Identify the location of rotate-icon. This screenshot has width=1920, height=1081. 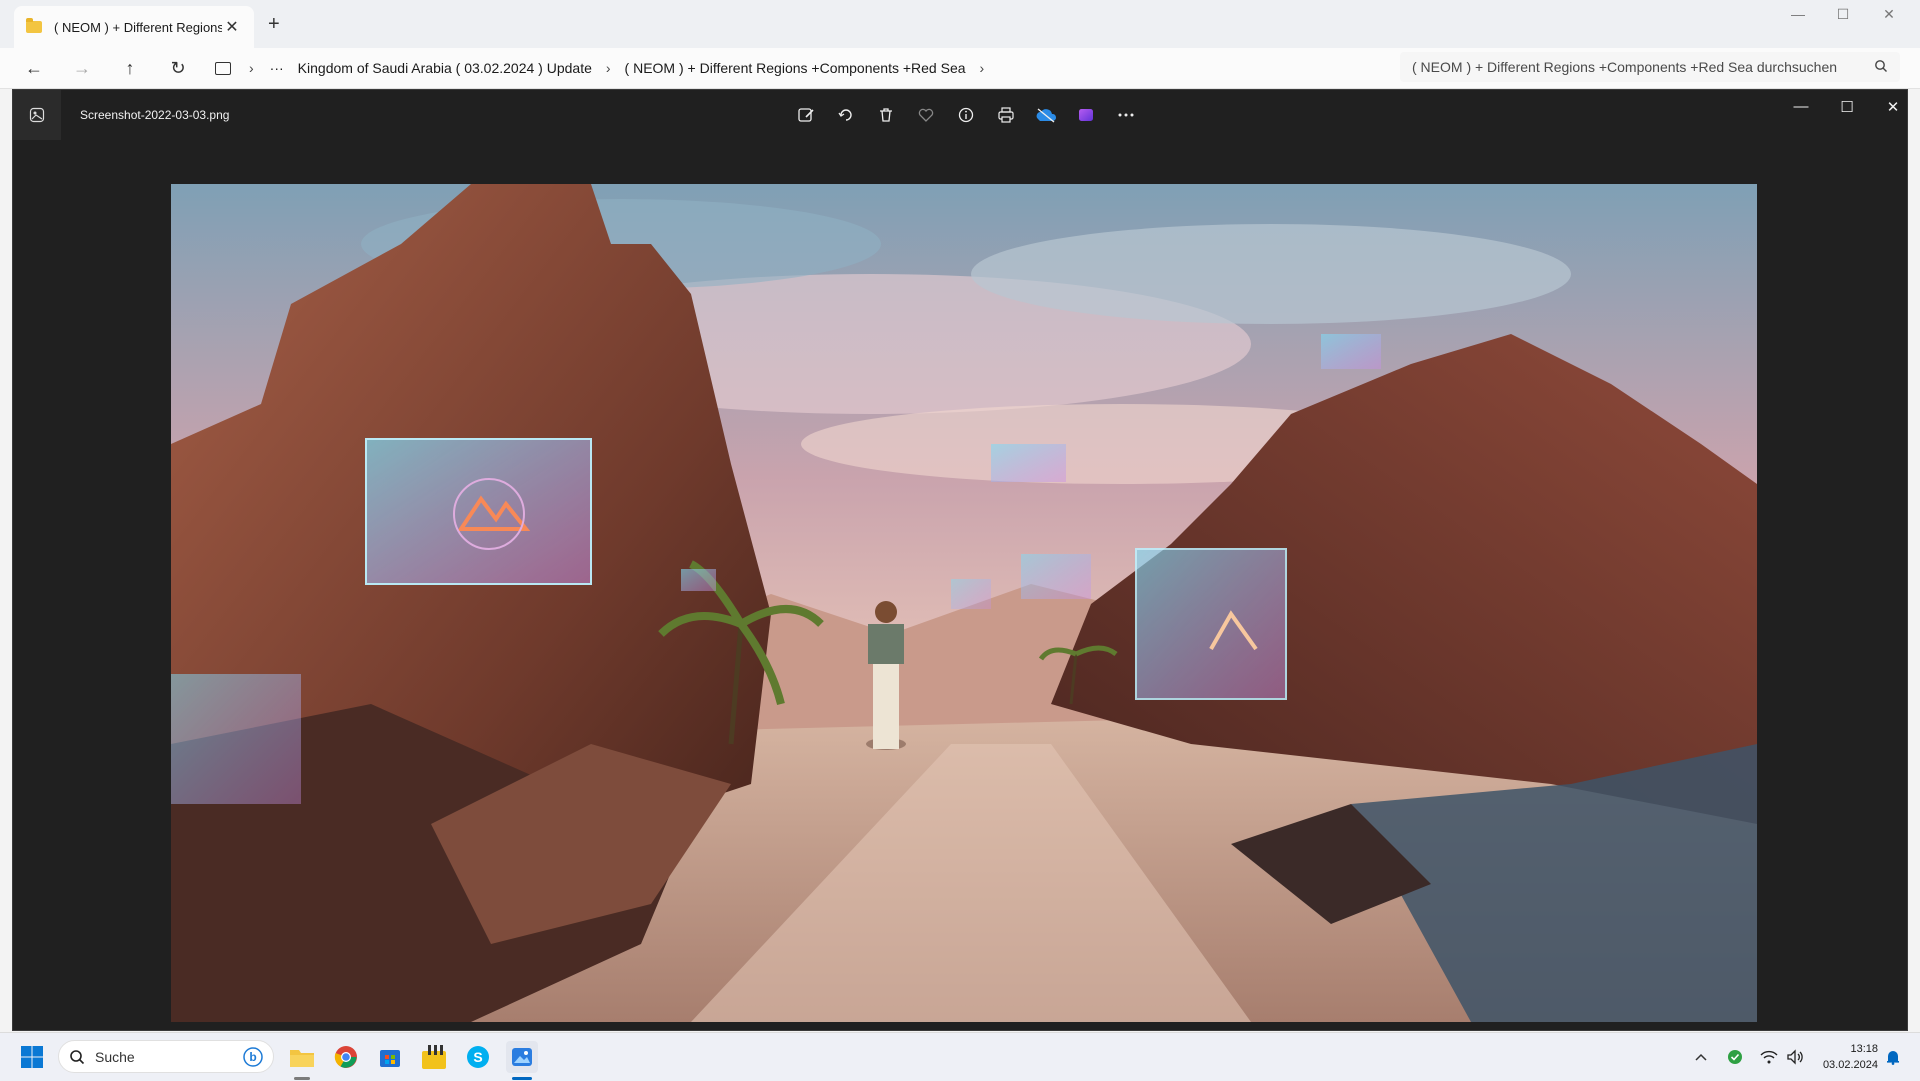
(846, 115).